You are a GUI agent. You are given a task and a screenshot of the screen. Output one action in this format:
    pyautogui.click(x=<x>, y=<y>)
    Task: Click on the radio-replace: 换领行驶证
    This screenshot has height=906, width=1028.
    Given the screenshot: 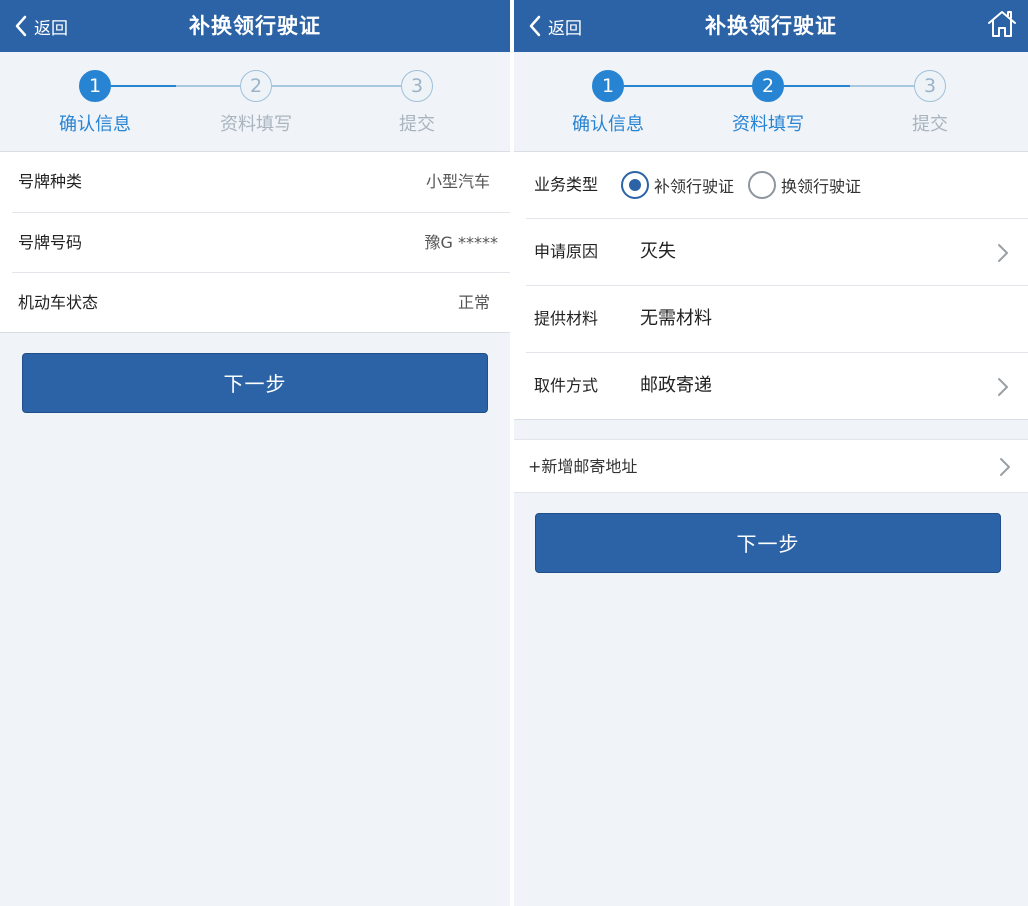 What is the action you would take?
    pyautogui.click(x=804, y=185)
    